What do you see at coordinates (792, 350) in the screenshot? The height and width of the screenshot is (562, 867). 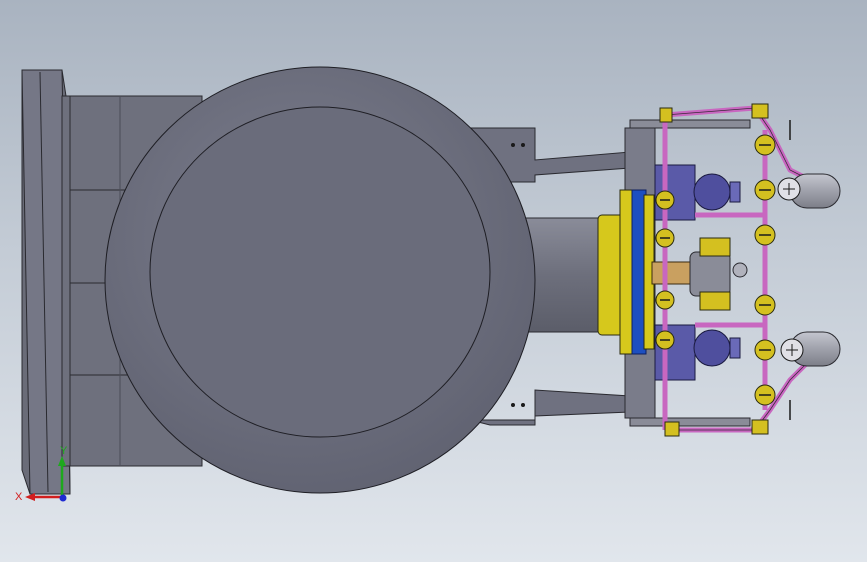 I see `pressure-gauge-lower` at bounding box center [792, 350].